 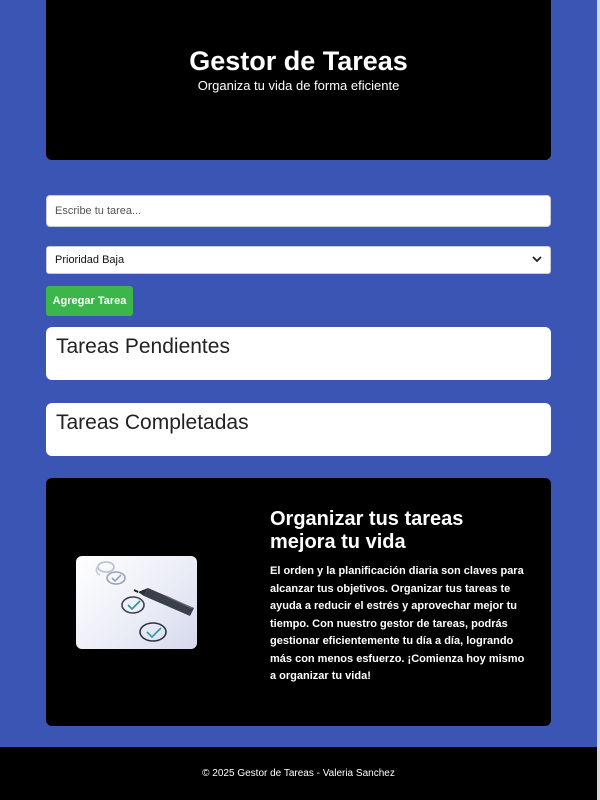 What do you see at coordinates (298, 429) in the screenshot?
I see `completed-tasks-section: Tareas Completadas` at bounding box center [298, 429].